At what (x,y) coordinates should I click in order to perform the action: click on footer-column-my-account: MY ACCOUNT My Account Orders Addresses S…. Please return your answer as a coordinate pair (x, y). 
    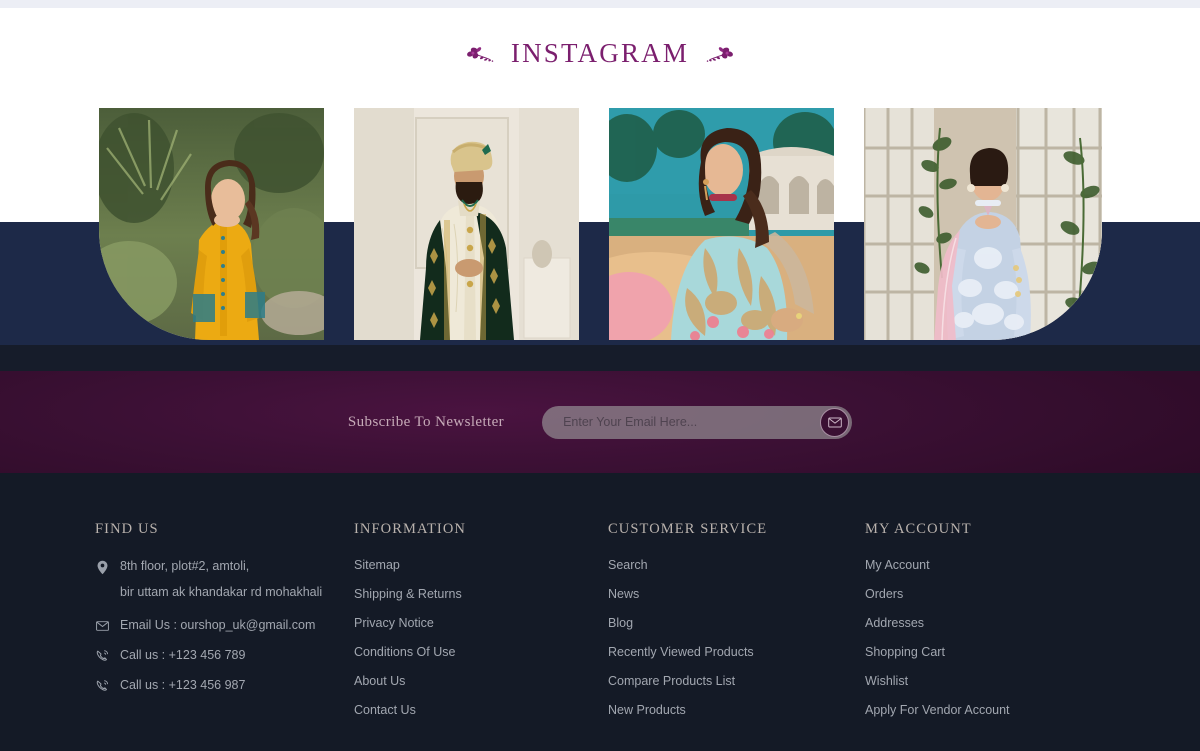
    Looking at the image, I should click on (995, 626).